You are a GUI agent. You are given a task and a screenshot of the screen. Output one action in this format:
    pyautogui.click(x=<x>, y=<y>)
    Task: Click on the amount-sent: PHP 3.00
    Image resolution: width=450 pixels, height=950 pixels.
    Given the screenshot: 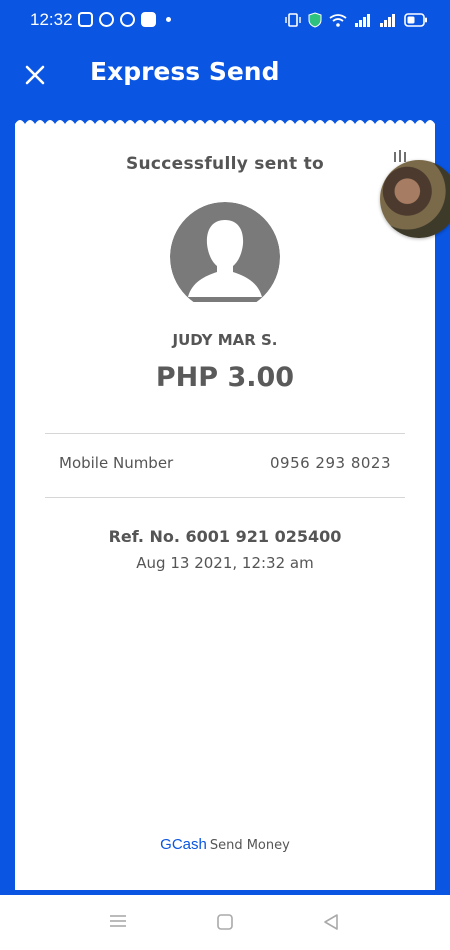 What is the action you would take?
    pyautogui.click(x=225, y=377)
    